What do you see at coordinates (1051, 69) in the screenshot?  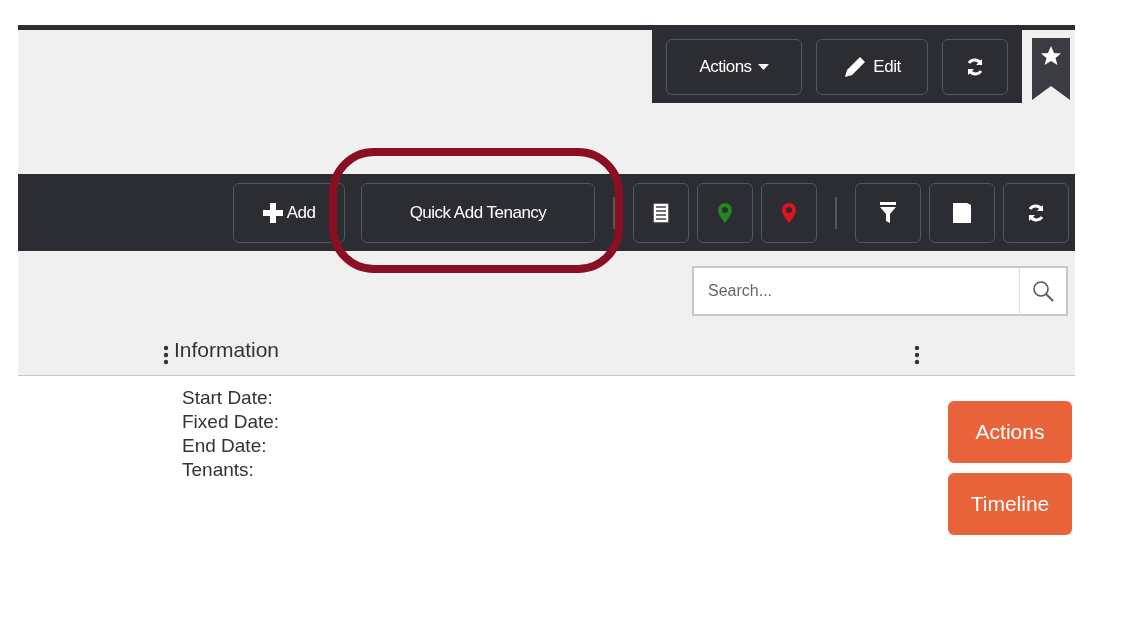 I see `bookmark-icon` at bounding box center [1051, 69].